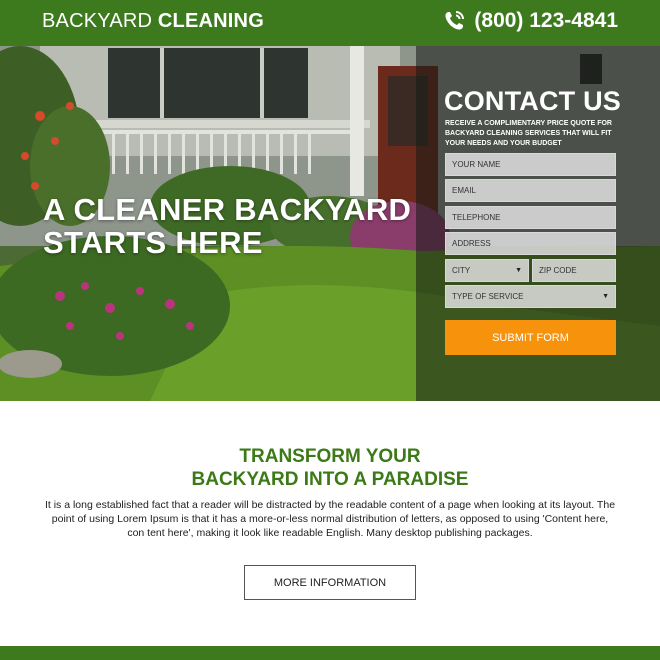  Describe the element at coordinates (330, 479) in the screenshot. I see `section-title-line2: BACKYARD INTO A PARADISE` at that location.